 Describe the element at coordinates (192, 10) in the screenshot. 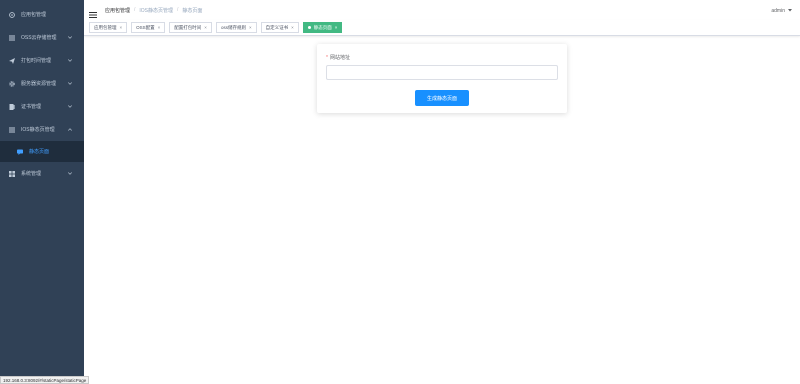

I see `breadcrumb-item: 静态页面` at that location.